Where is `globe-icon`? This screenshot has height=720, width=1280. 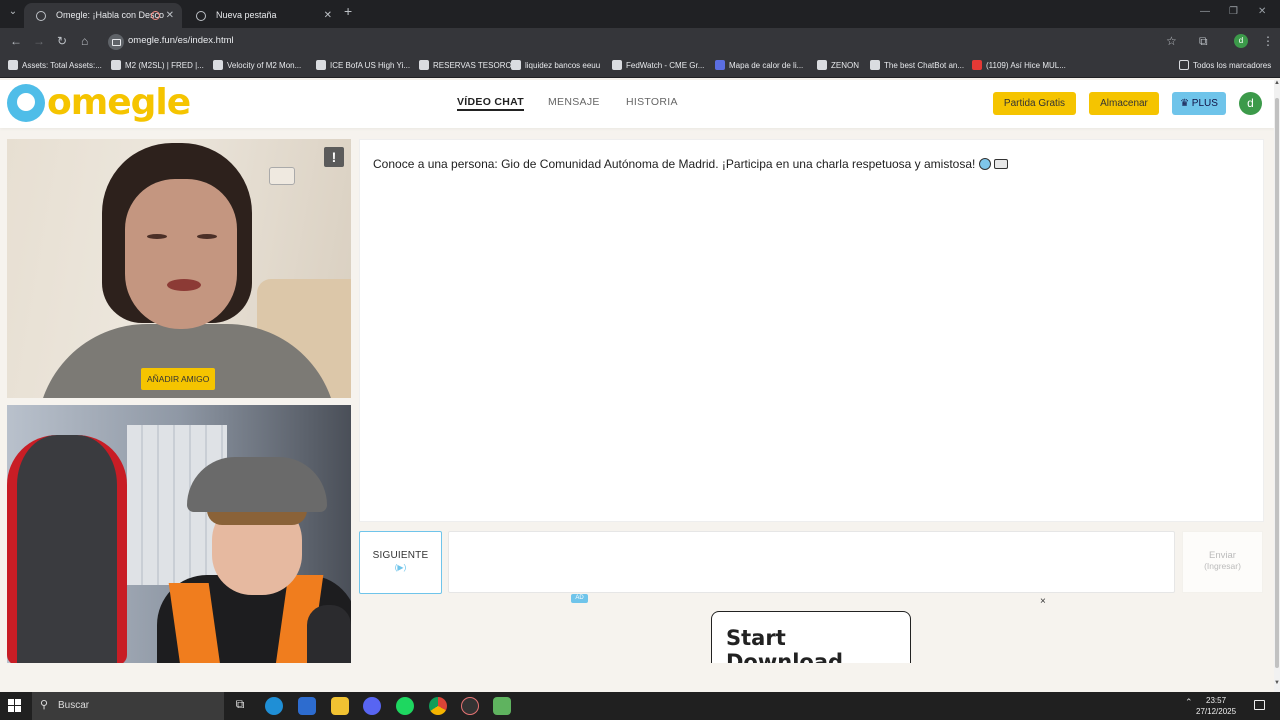 globe-icon is located at coordinates (41, 16).